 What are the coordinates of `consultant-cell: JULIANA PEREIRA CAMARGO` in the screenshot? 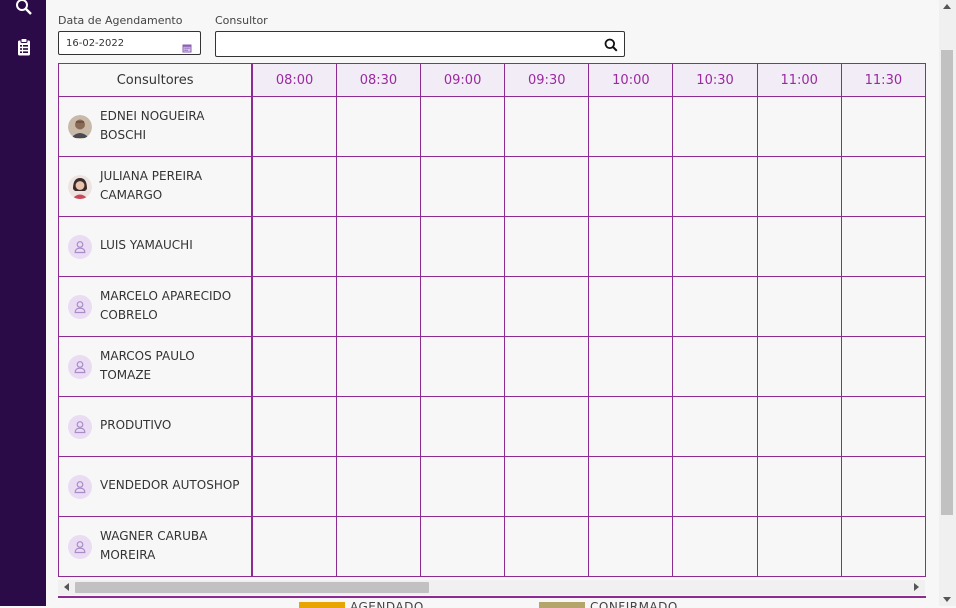 It's located at (156, 186).